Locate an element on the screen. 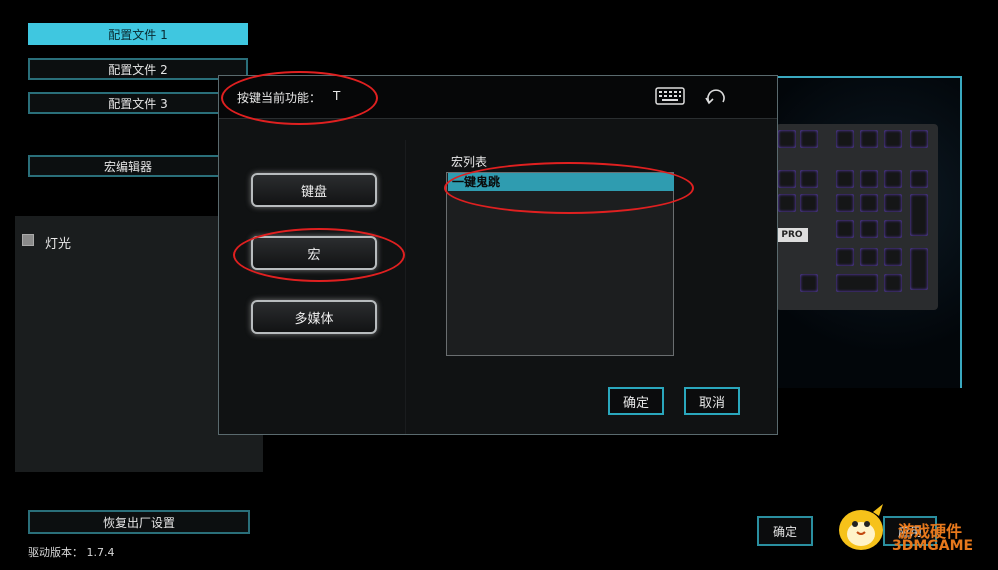 Image resolution: width=998 pixels, height=570 pixels. reset-label: 恢复出厂设置 is located at coordinates (138, 522).